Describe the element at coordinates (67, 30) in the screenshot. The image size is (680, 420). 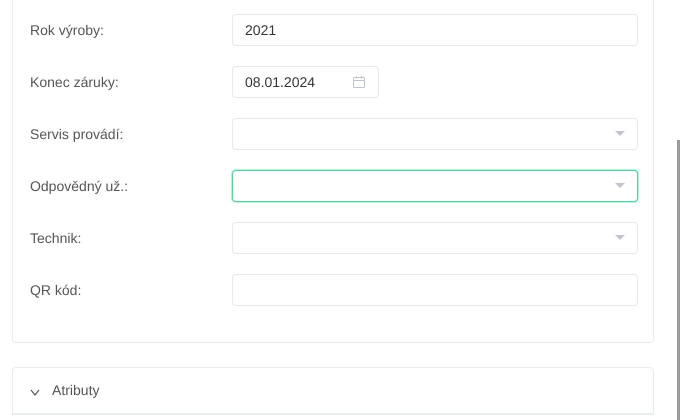
I see `field-label: Rok výroby:` at that location.